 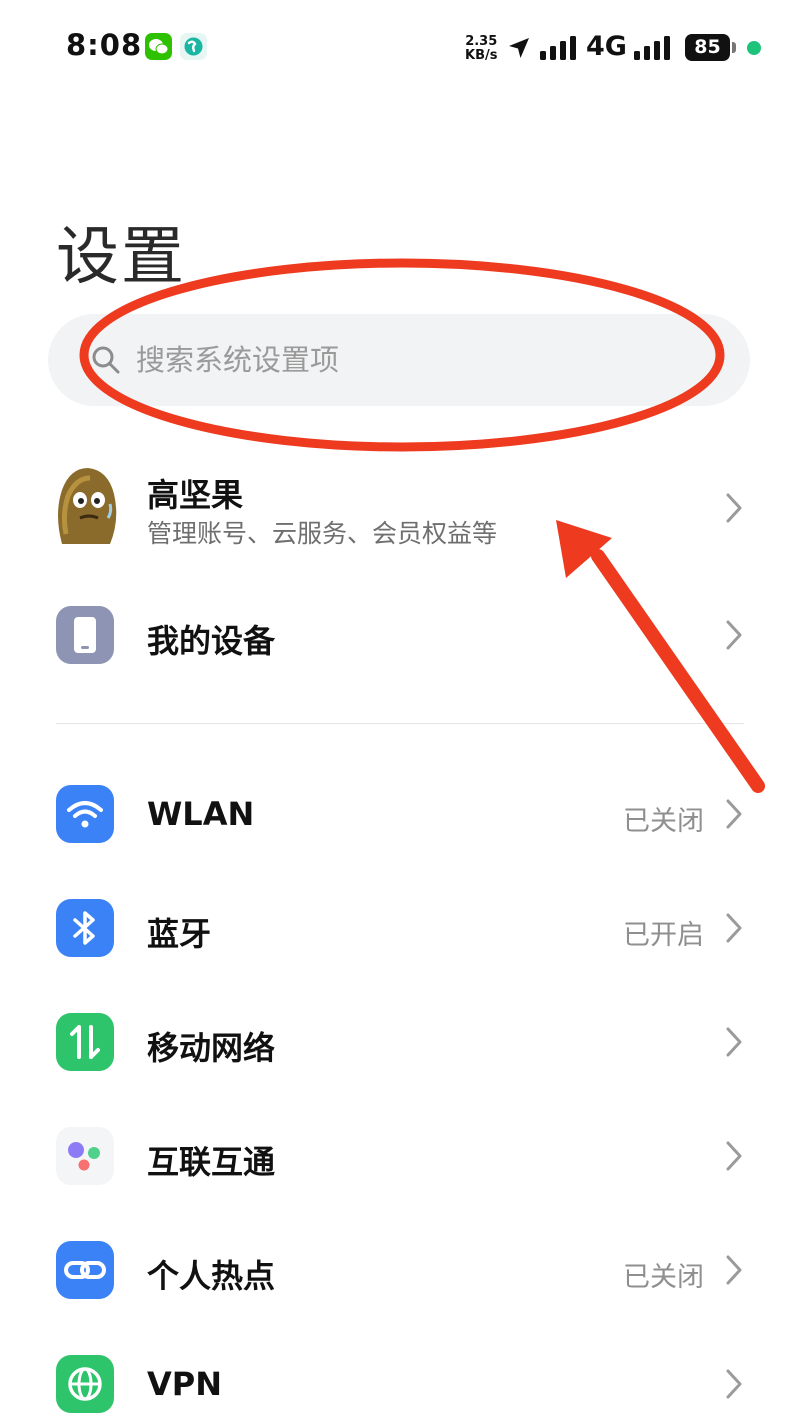 What do you see at coordinates (400, 814) in the screenshot?
I see `settings-item-wlan: WLAN 已关闭` at bounding box center [400, 814].